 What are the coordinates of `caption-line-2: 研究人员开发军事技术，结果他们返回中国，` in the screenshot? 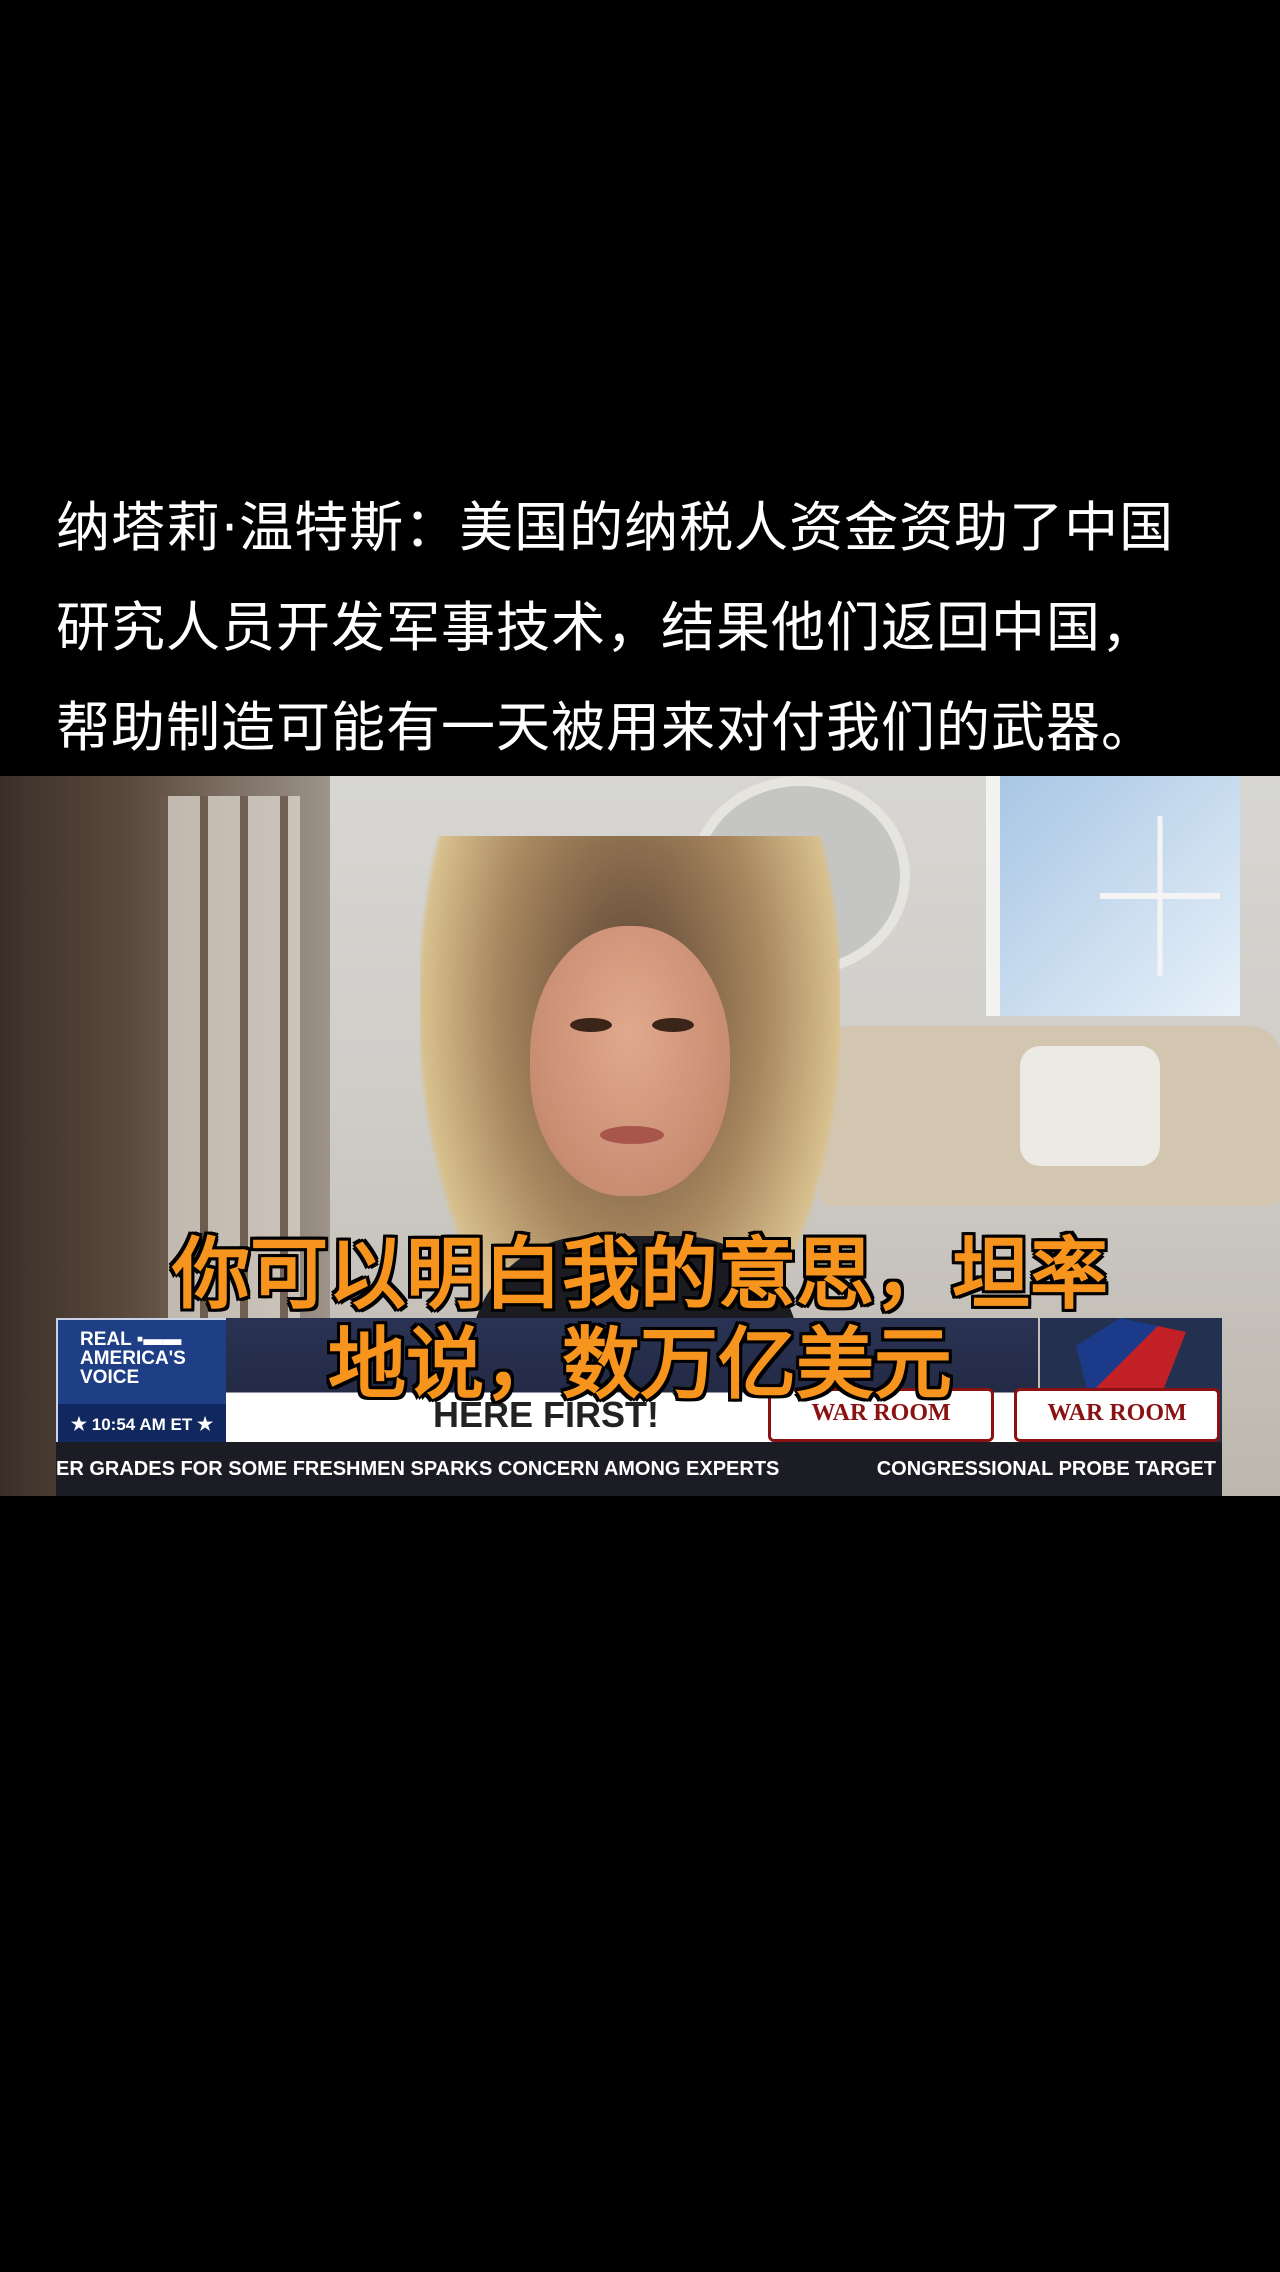 It's located at (606, 627).